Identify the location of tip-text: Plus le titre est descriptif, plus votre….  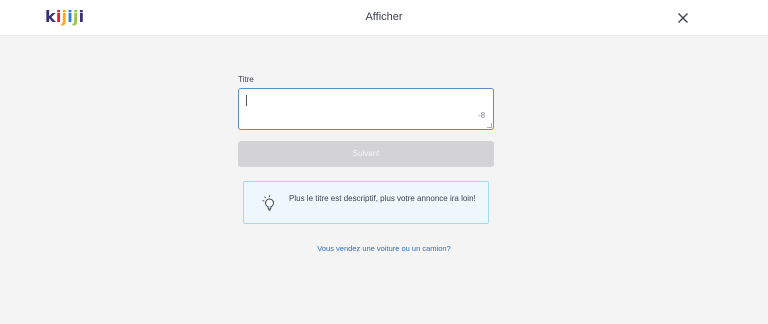
(382, 198).